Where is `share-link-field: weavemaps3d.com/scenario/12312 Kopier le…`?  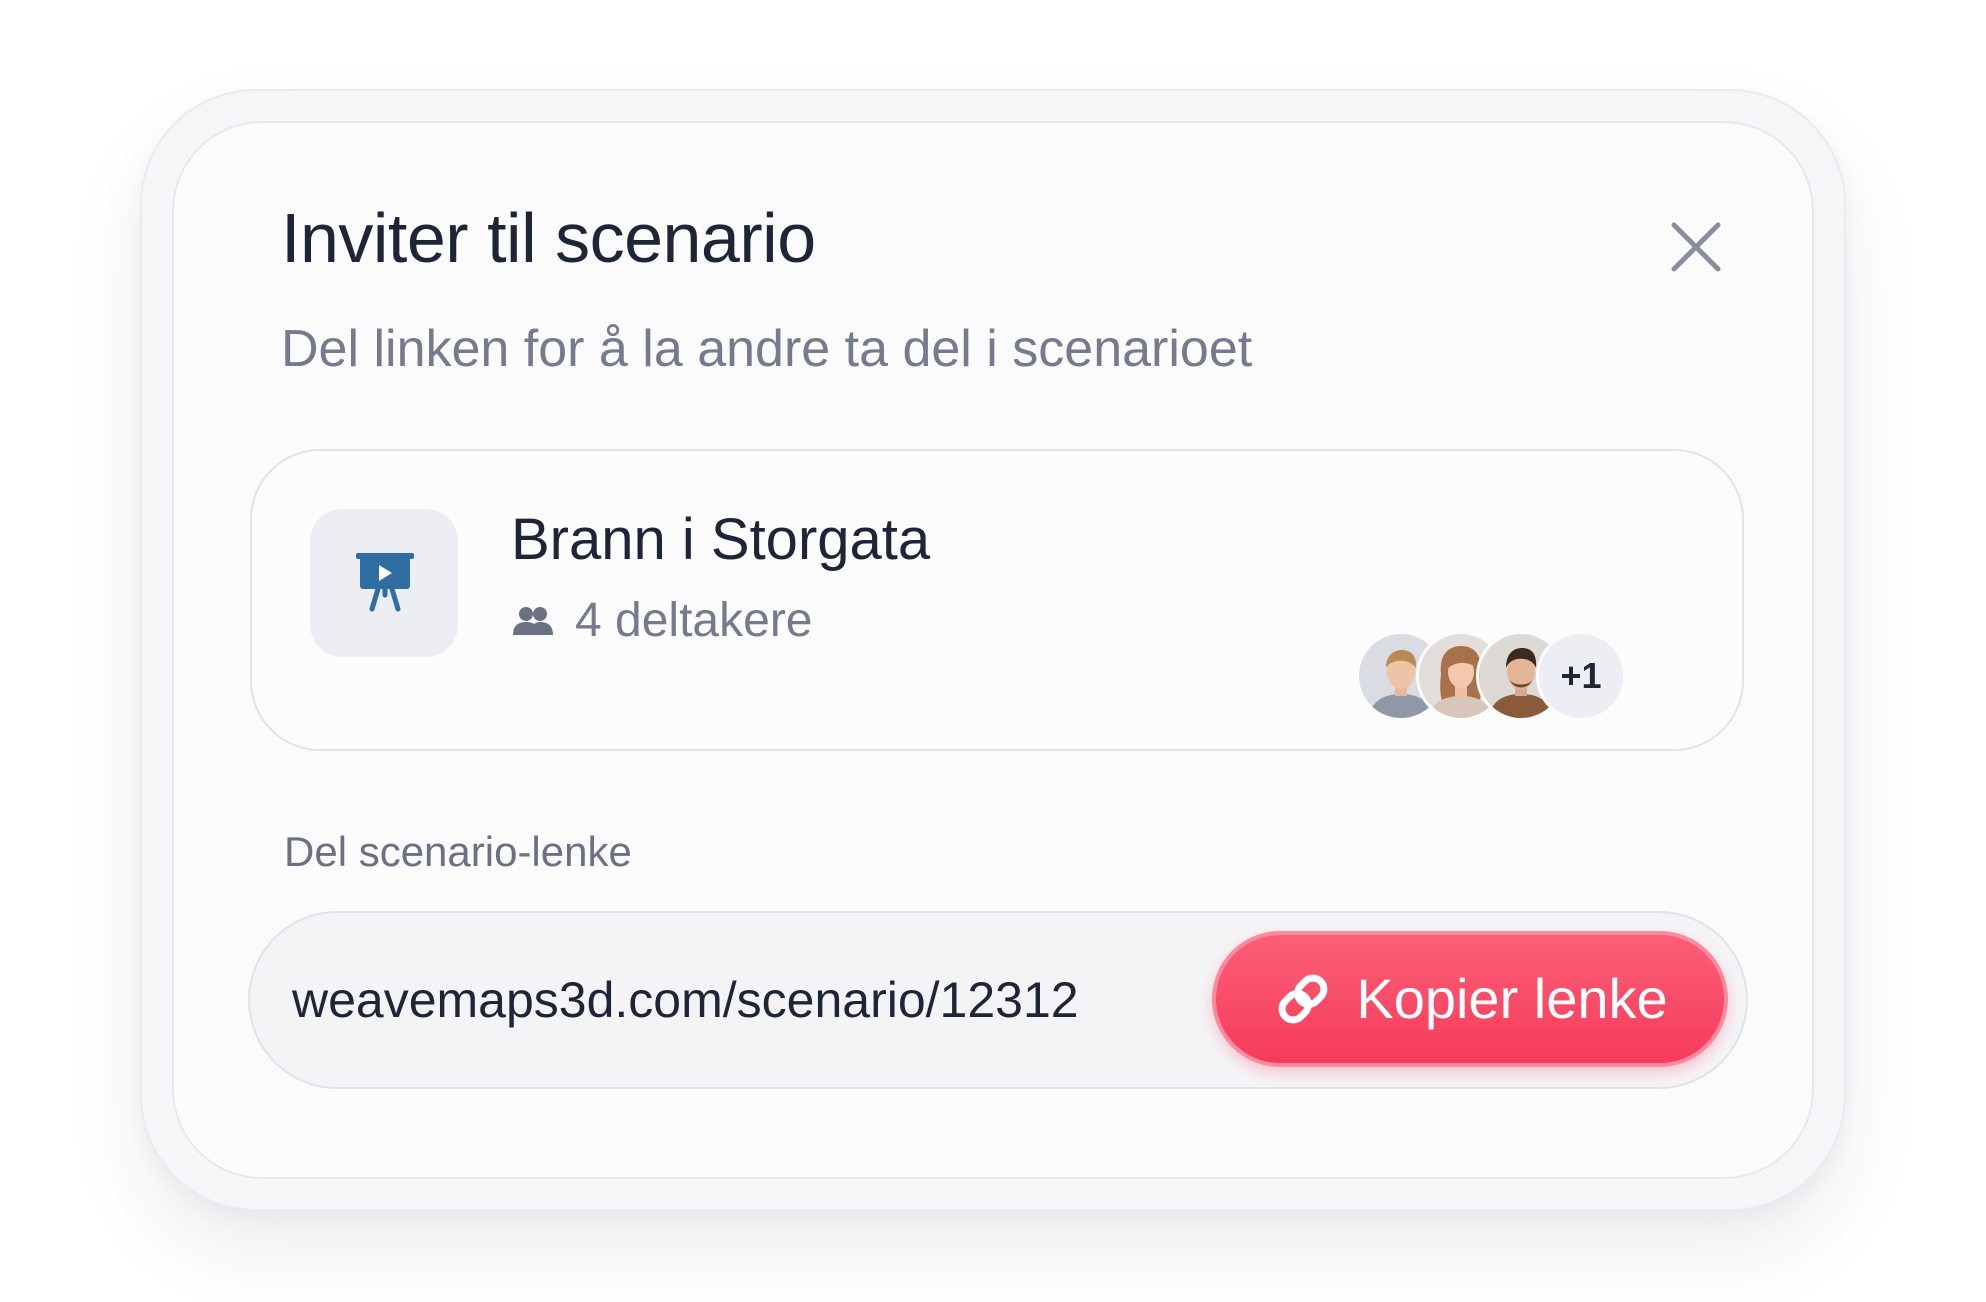
share-link-field: weavemaps3d.com/scenario/12312 Kopier le… is located at coordinates (998, 1000).